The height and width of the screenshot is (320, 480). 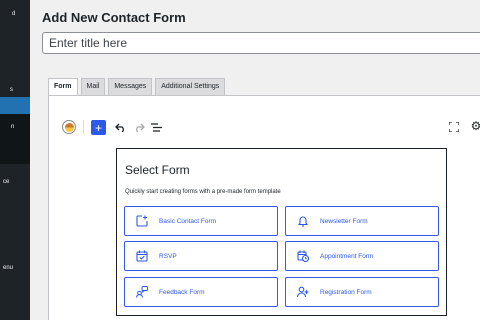 What do you see at coordinates (93, 86) in the screenshot?
I see `tab-mail: Mail` at bounding box center [93, 86].